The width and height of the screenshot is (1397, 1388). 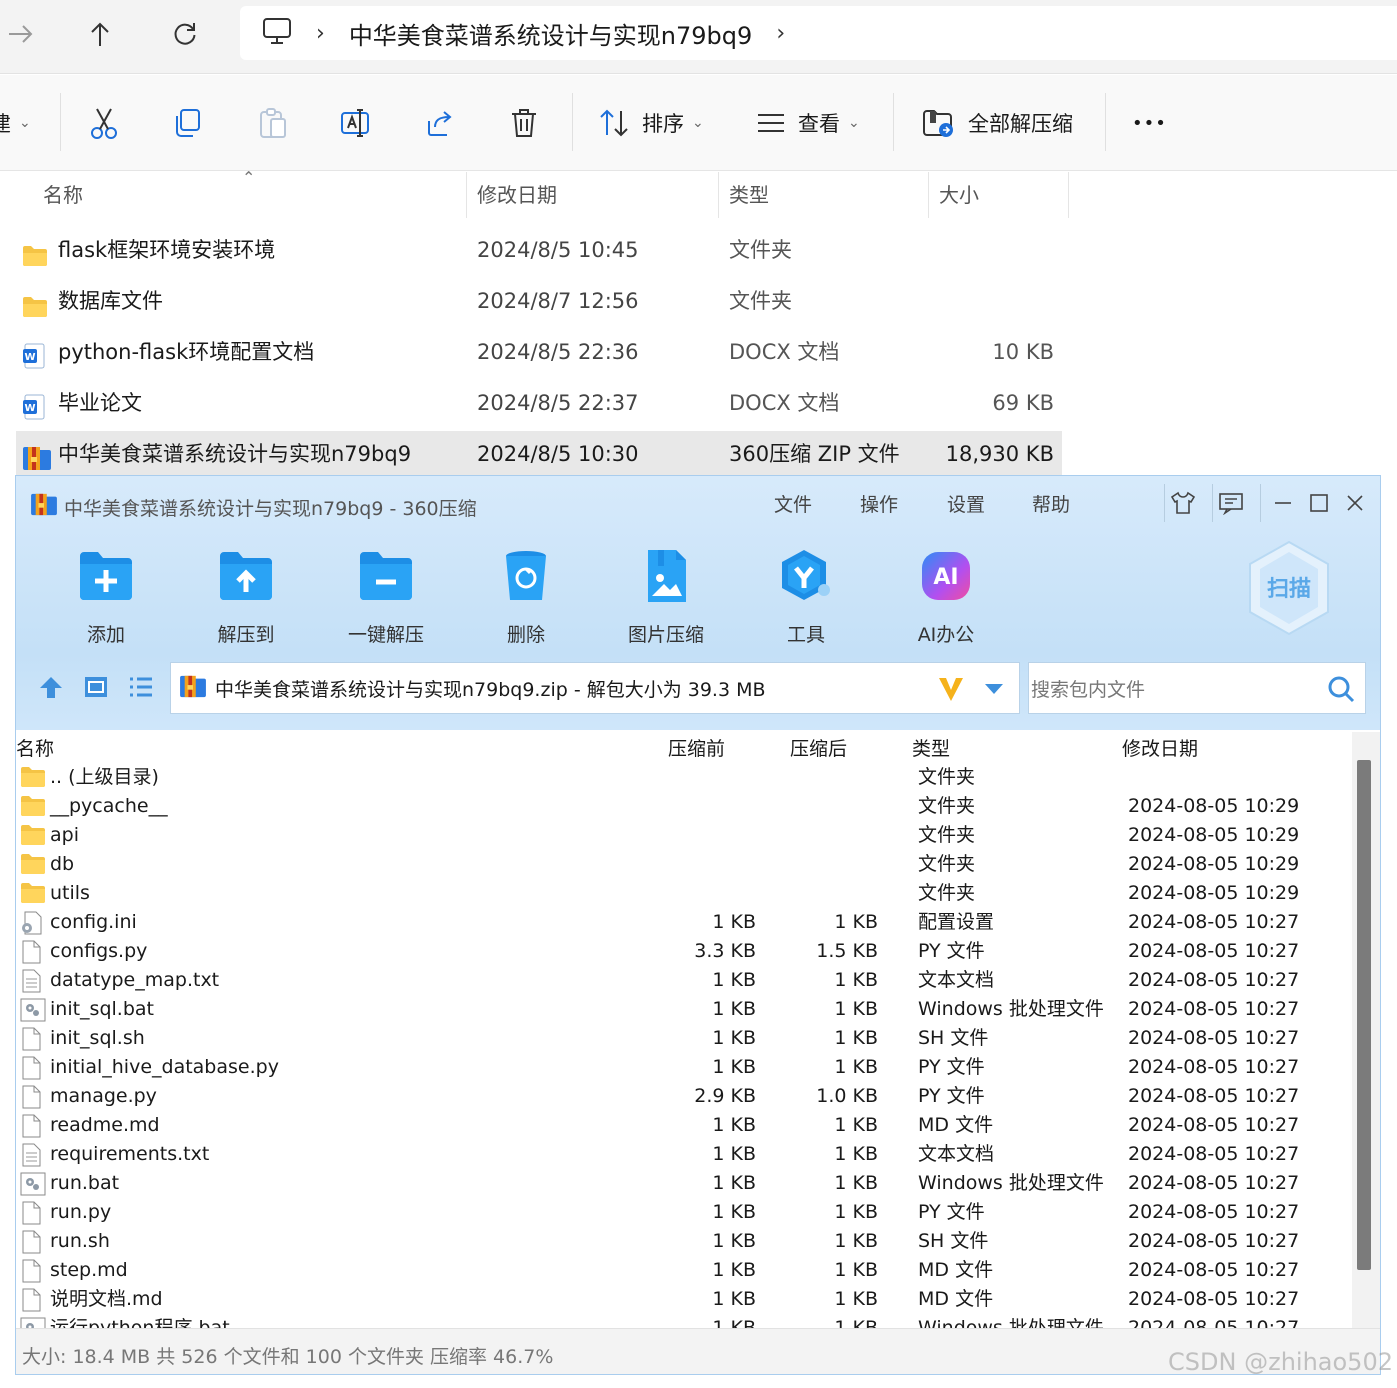 What do you see at coordinates (31, 1157) in the screenshot?
I see `text-file-icon` at bounding box center [31, 1157].